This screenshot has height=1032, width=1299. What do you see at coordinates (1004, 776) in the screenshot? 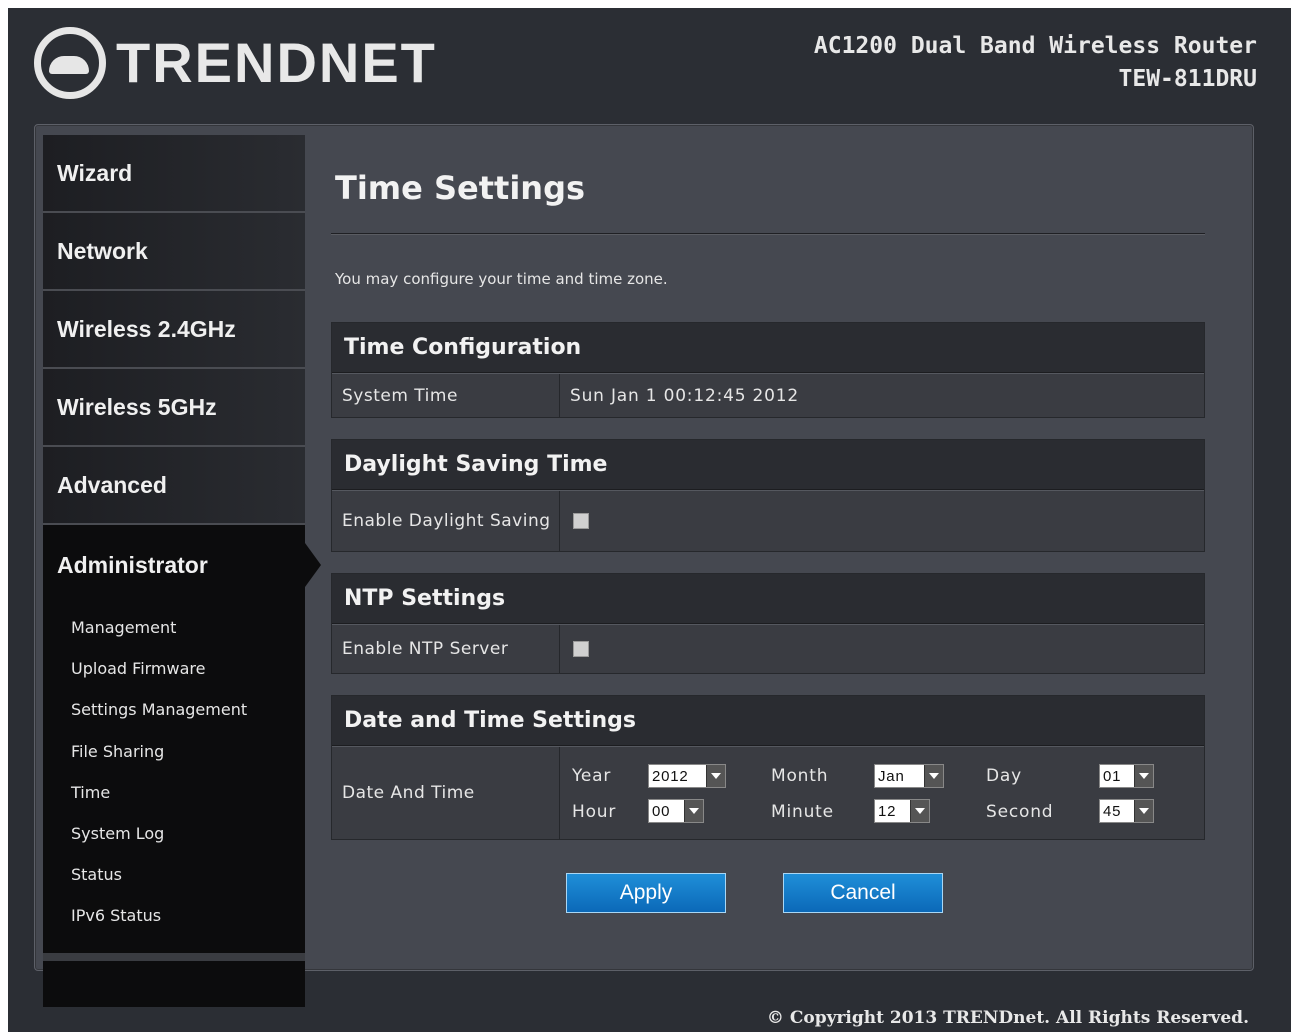
I see `day-label: Day` at bounding box center [1004, 776].